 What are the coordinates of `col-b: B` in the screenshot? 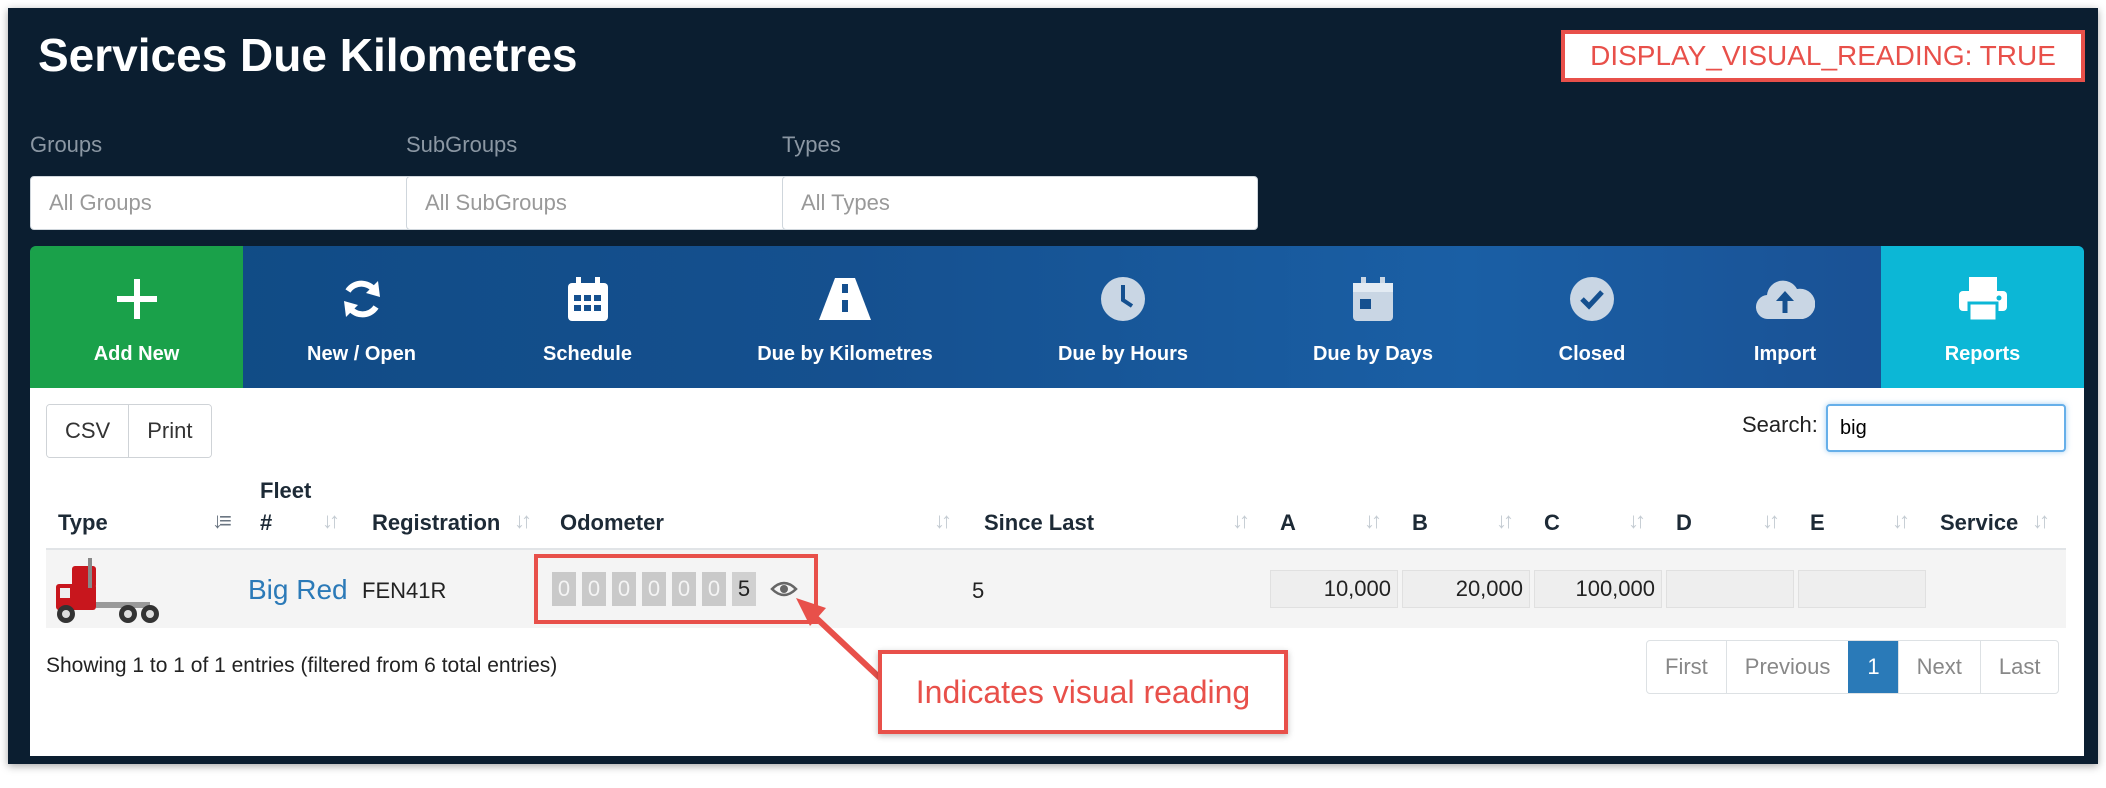 It's located at (1420, 523).